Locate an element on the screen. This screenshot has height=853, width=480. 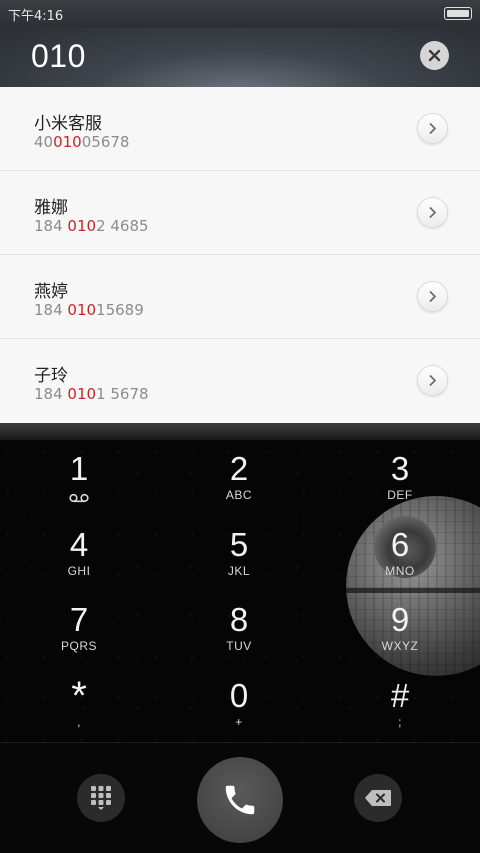
key-hash: # ; is located at coordinates (400, 704).